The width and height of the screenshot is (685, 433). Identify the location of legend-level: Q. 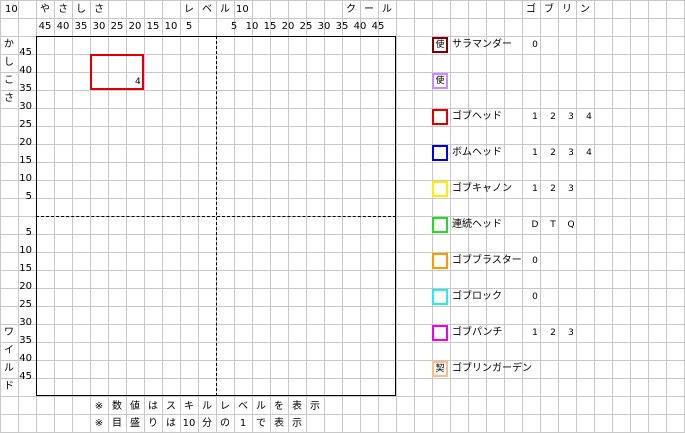
(571, 225).